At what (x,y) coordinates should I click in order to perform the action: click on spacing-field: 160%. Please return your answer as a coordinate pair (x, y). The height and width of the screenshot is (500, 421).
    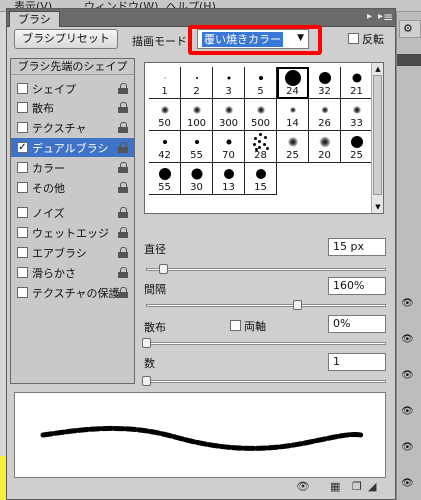
    Looking at the image, I should click on (357, 286).